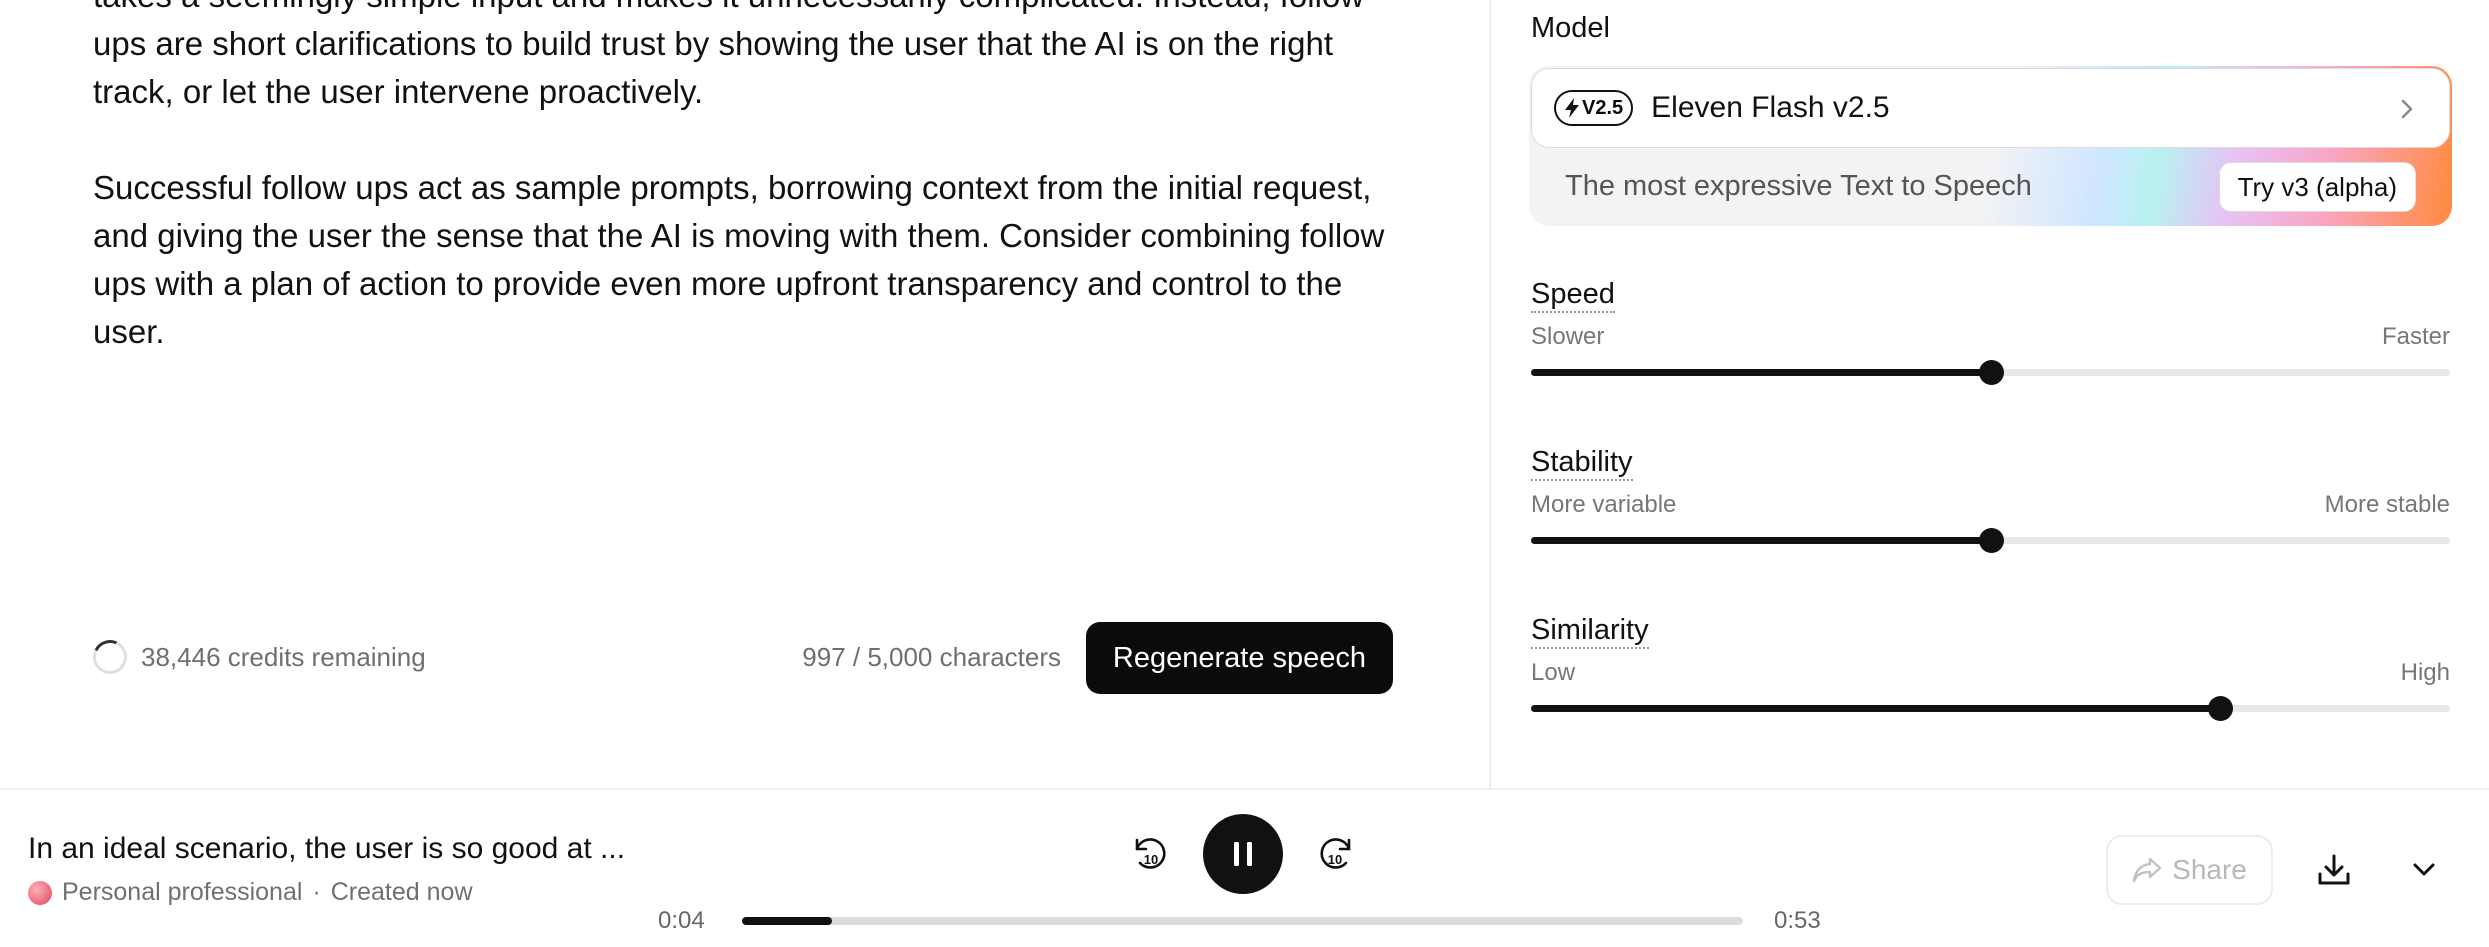  Describe the element at coordinates (1990, 331) in the screenshot. I see `speed-slider-group: Speed Slower Faster` at that location.